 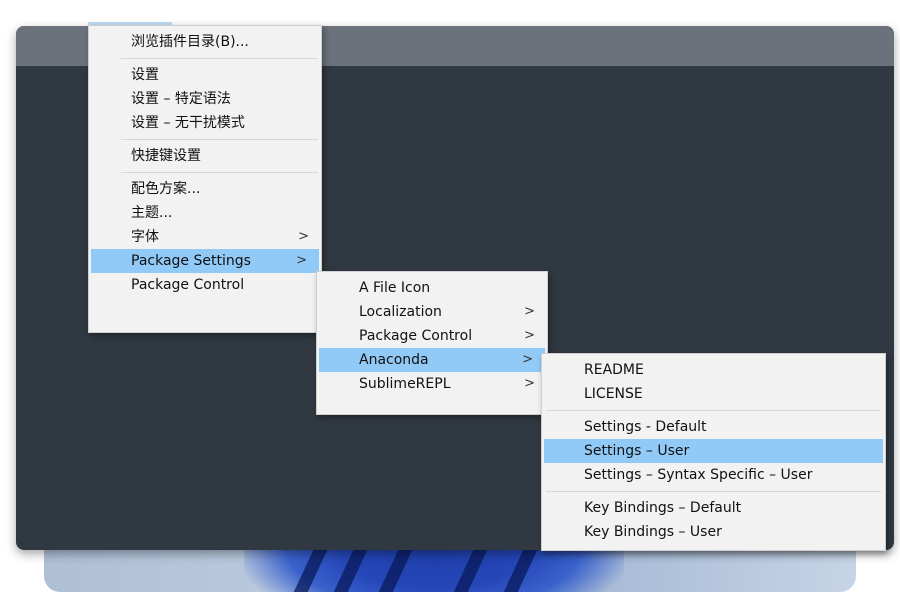 I want to click on submenu-item-sublimerepl: SublimeREPL >, so click(x=432, y=384).